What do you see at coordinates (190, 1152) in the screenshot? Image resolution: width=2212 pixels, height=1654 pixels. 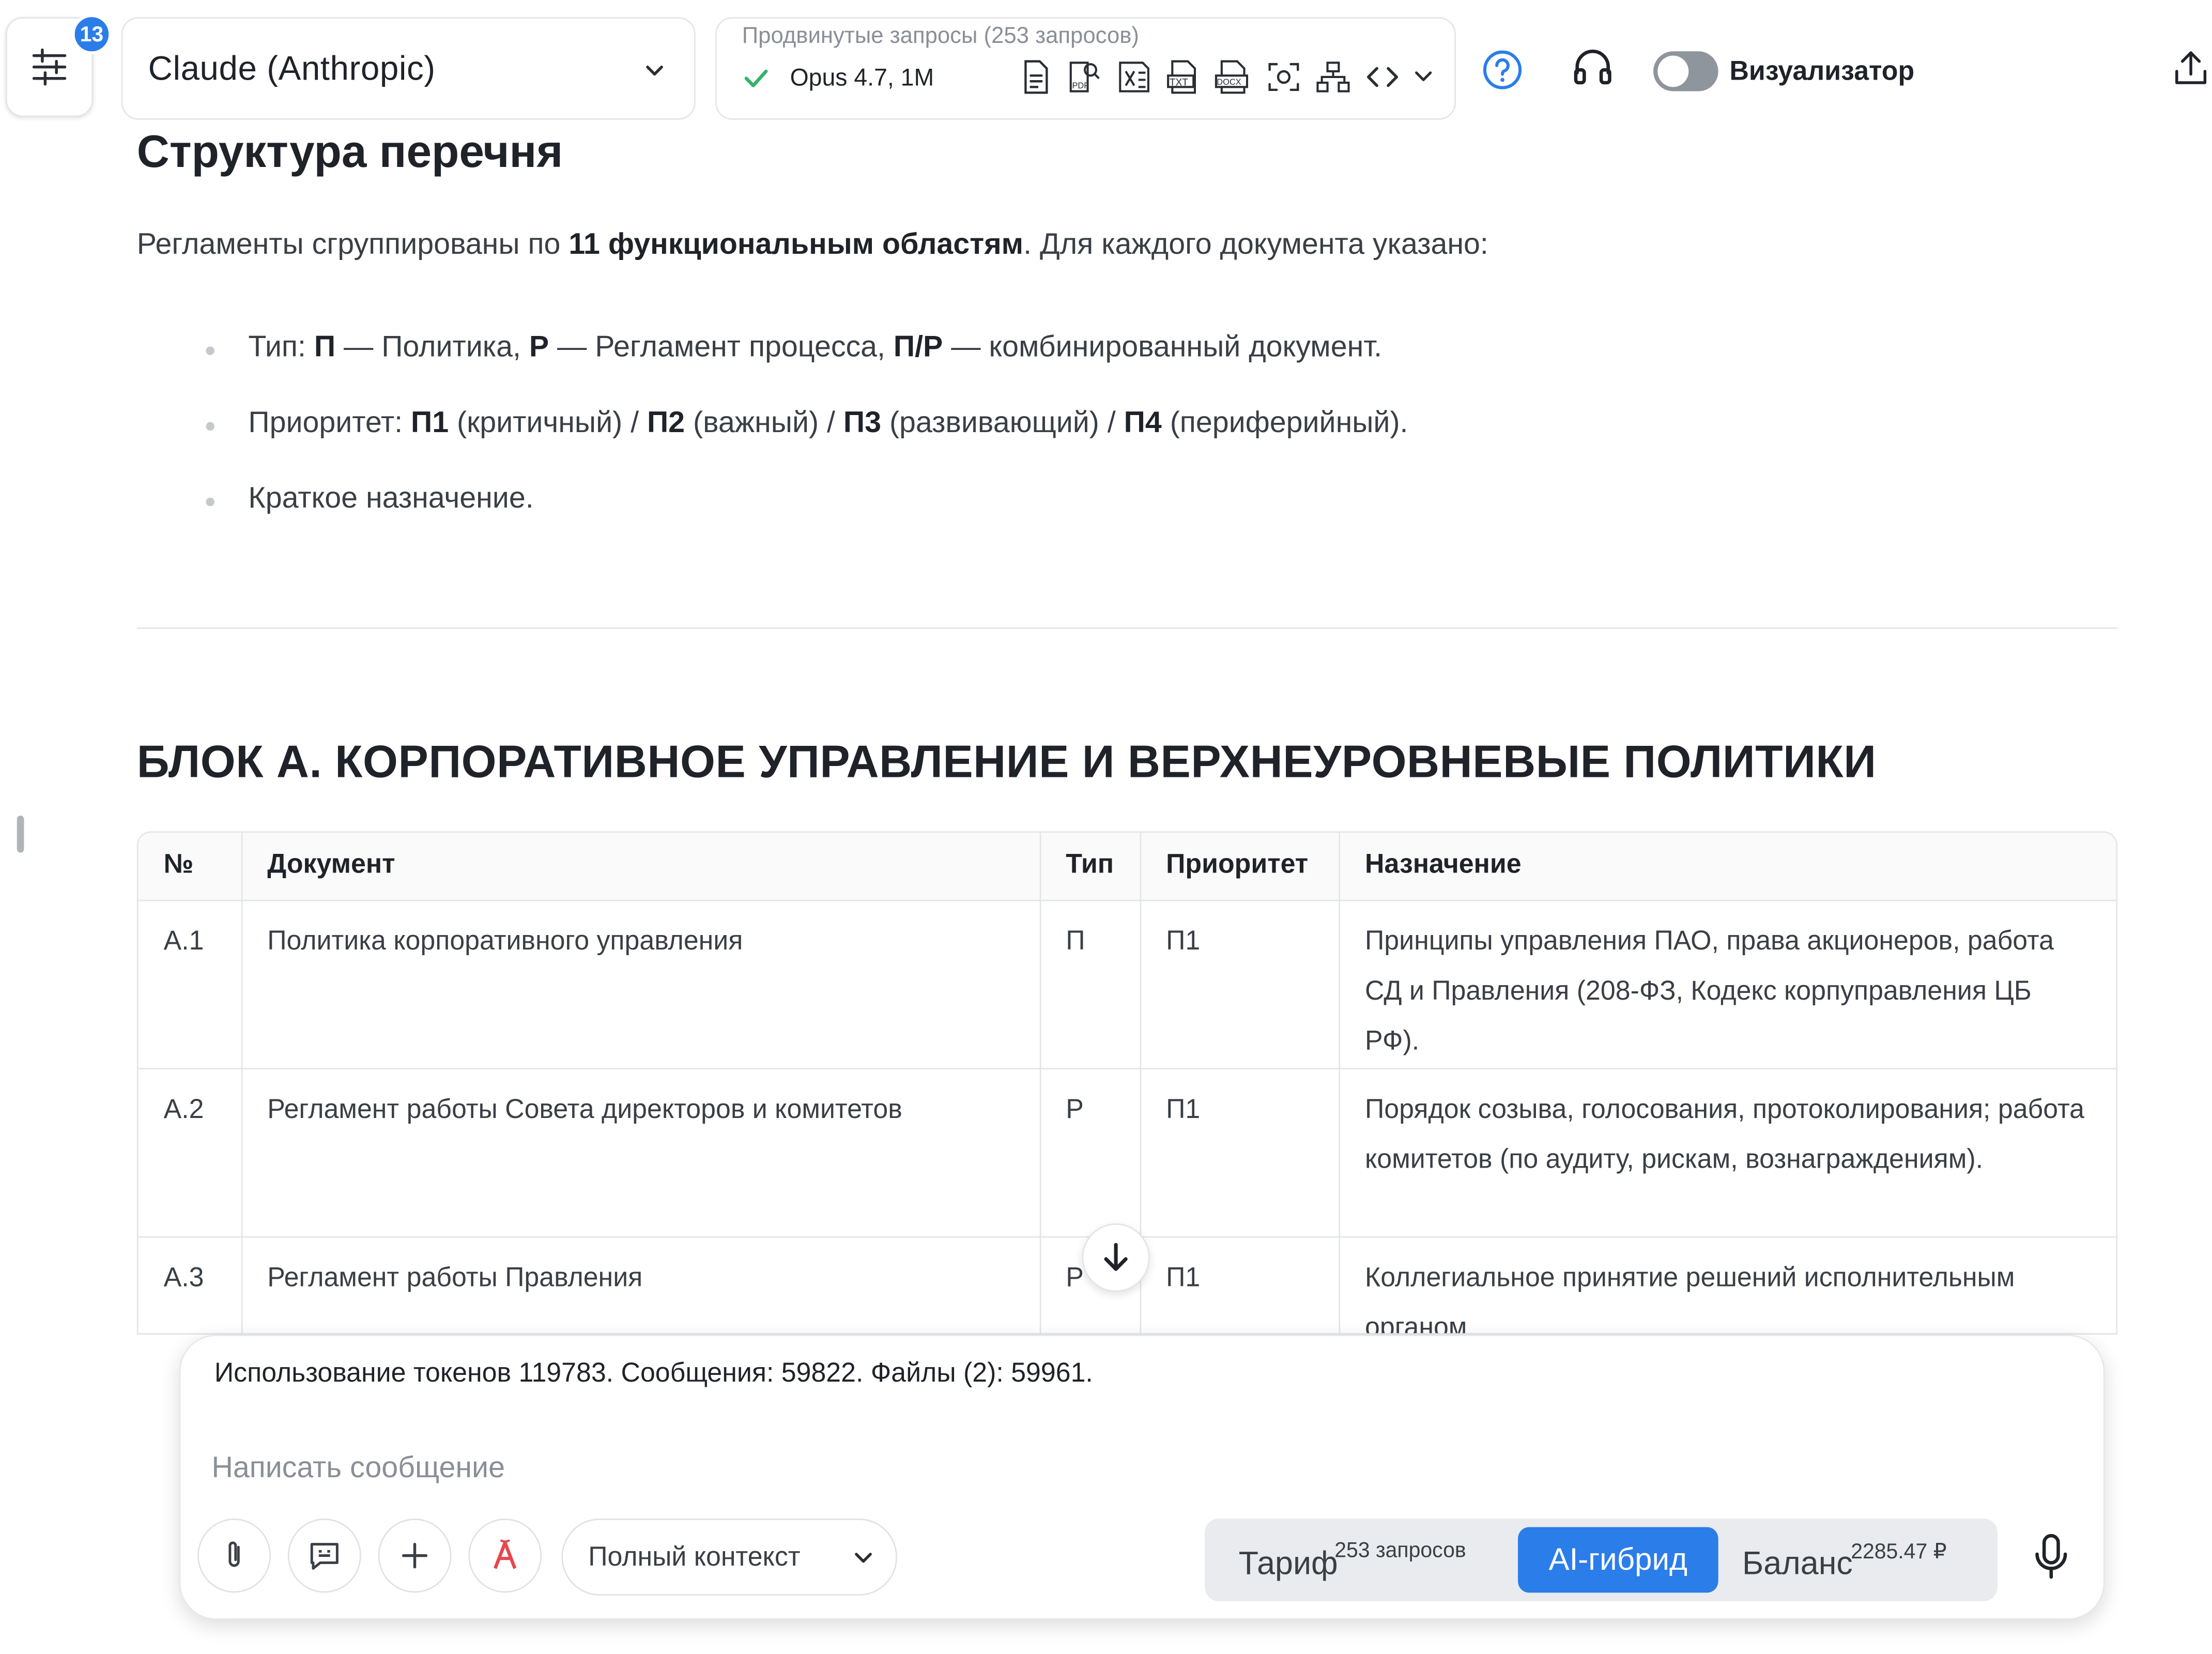 I see `cell-number: А.2` at bounding box center [190, 1152].